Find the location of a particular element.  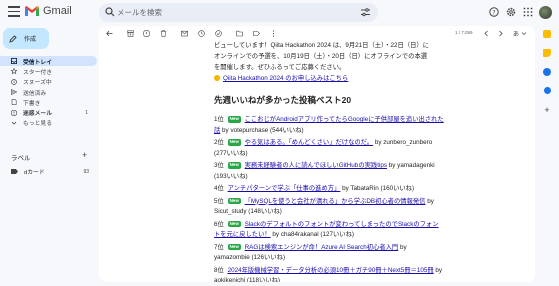

post-link: RAGは検索エンジンが命！Azure AI Search初心者入門 is located at coordinates (322, 247).